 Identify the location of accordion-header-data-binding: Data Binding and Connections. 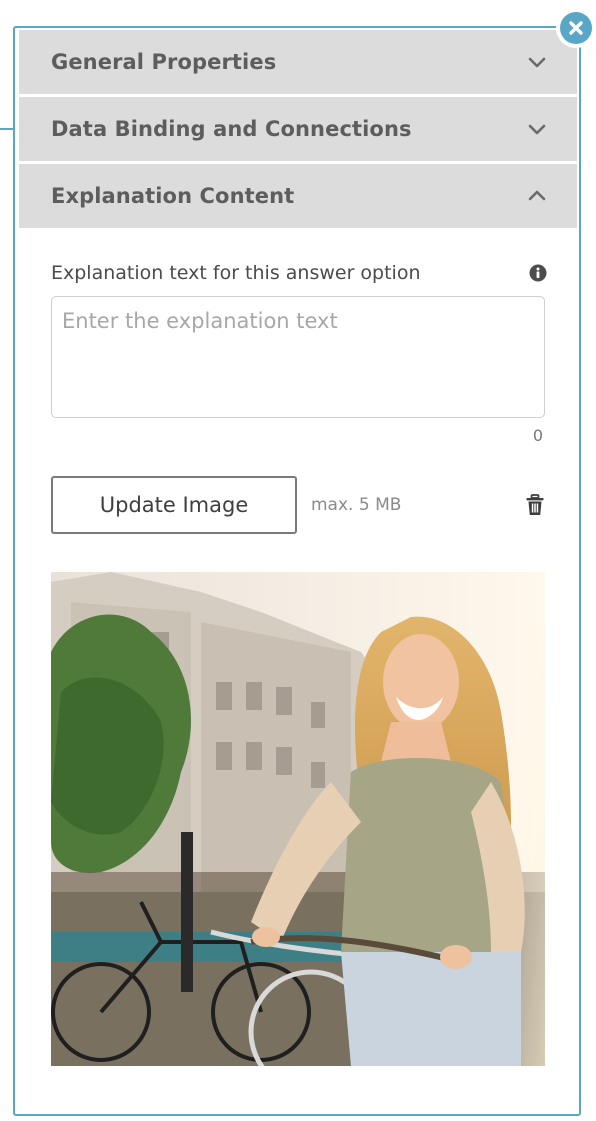
(298, 129).